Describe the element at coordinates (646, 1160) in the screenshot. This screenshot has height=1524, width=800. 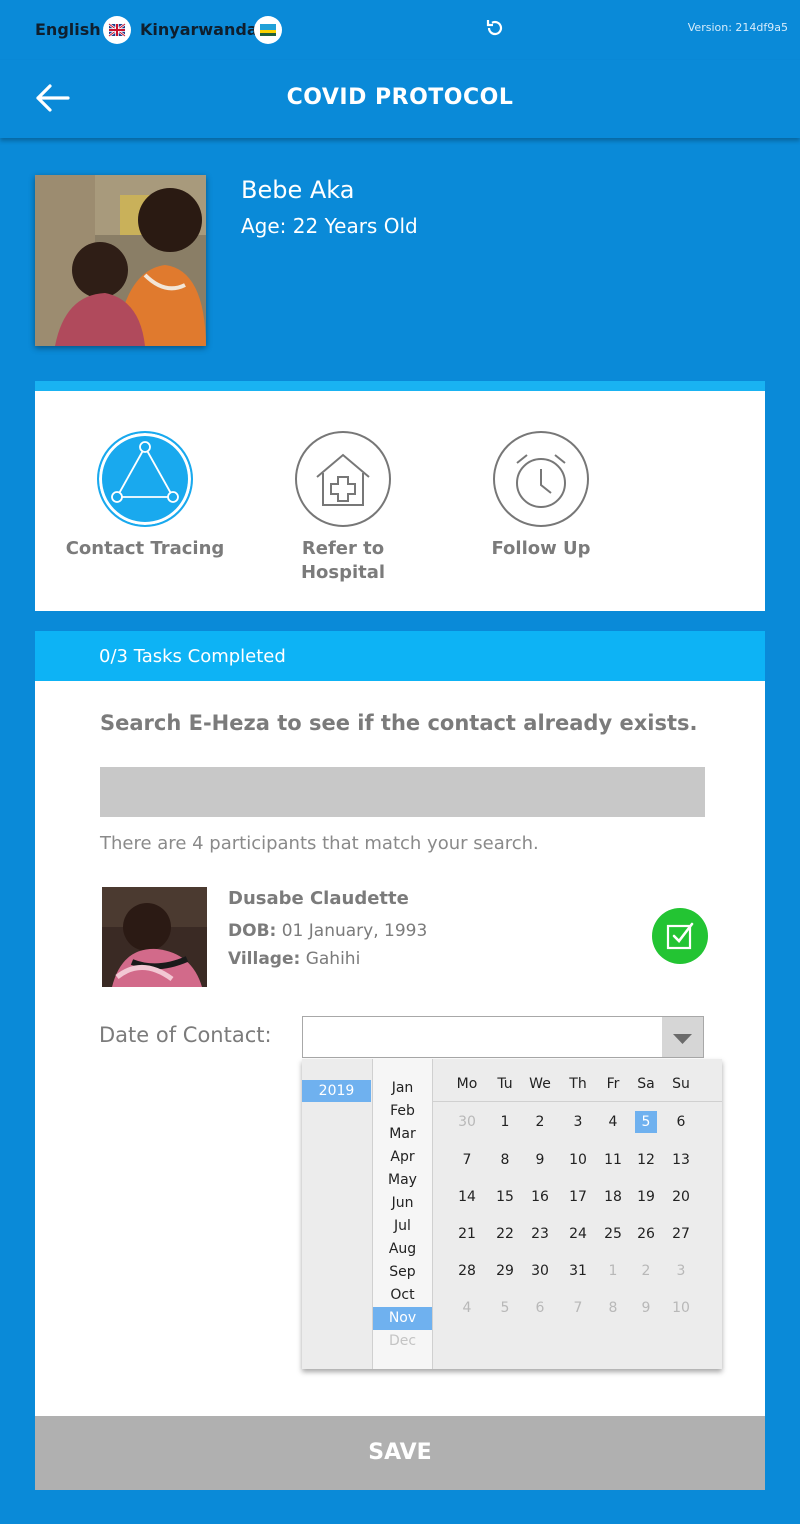
I see `calendar-day: 12` at that location.